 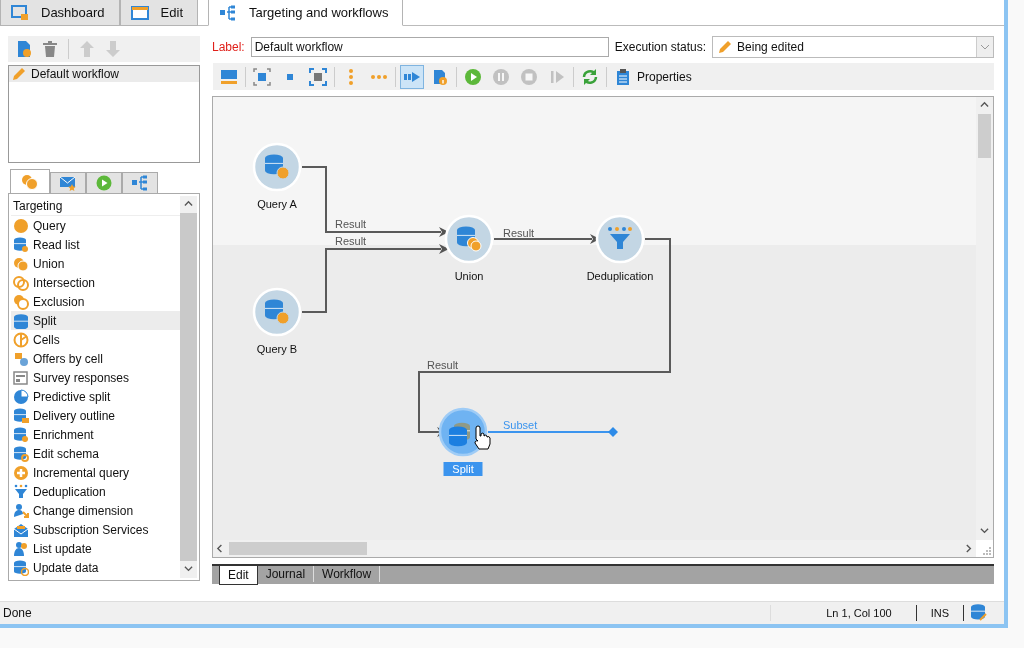 What do you see at coordinates (262, 76) in the screenshot?
I see `fit-icon` at bounding box center [262, 76].